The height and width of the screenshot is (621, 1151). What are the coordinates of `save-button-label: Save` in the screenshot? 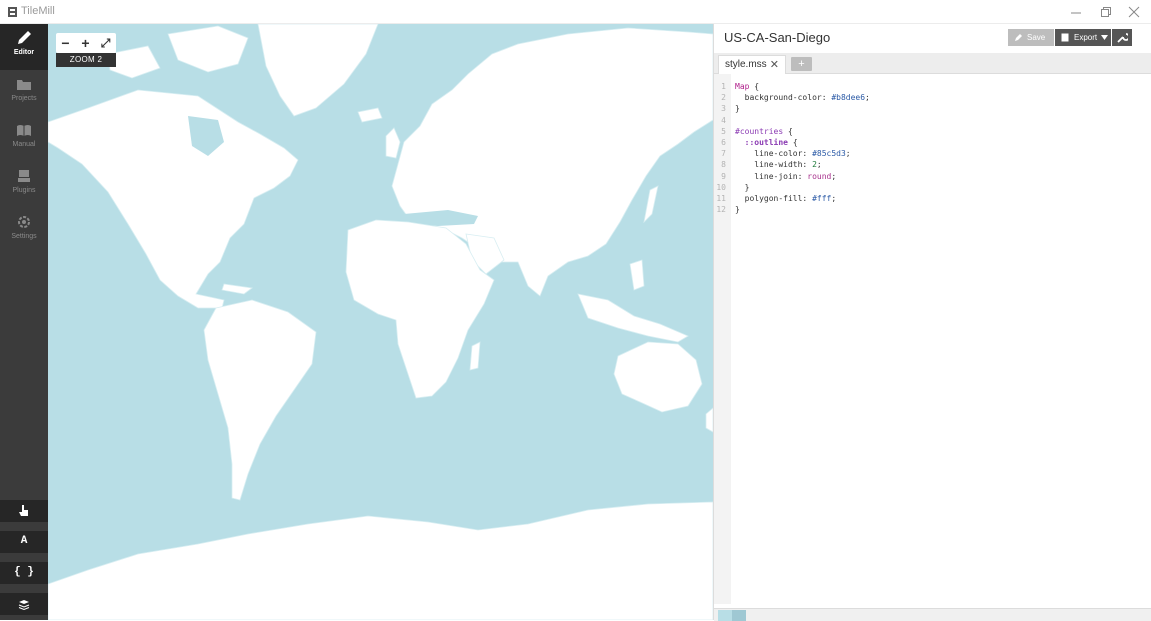 It's located at (1036, 37).